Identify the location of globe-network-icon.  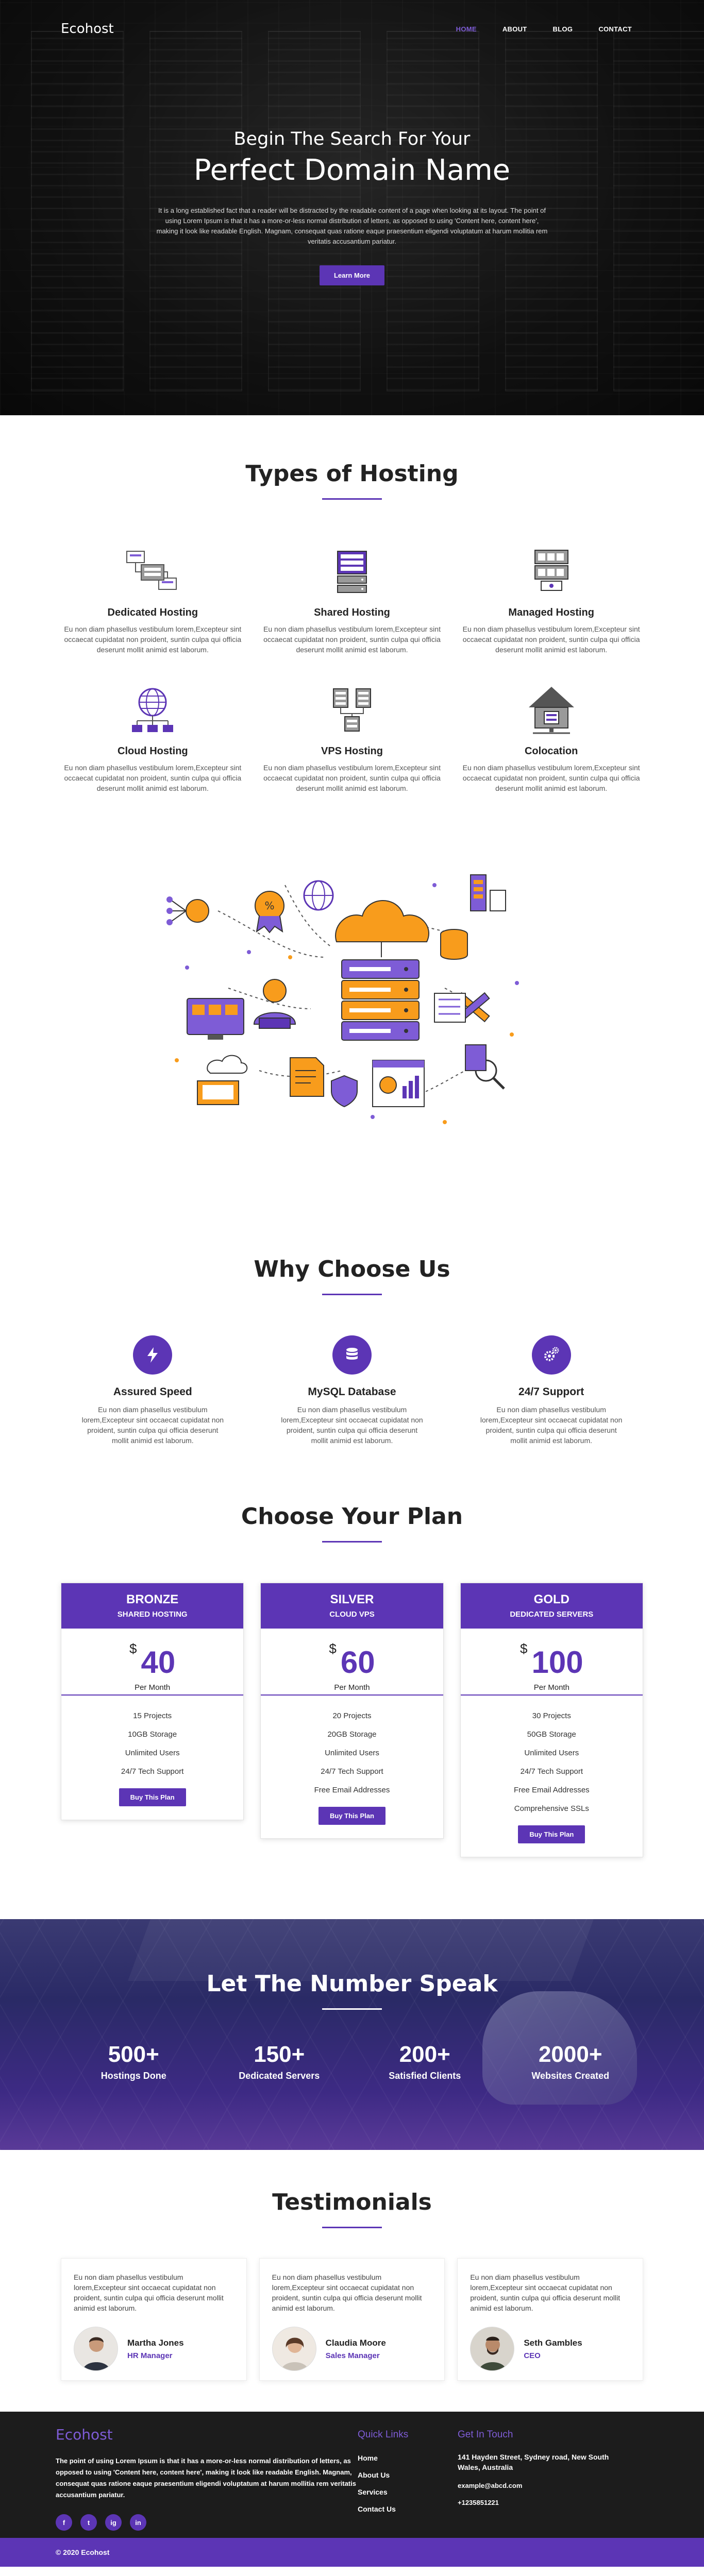
(153, 710).